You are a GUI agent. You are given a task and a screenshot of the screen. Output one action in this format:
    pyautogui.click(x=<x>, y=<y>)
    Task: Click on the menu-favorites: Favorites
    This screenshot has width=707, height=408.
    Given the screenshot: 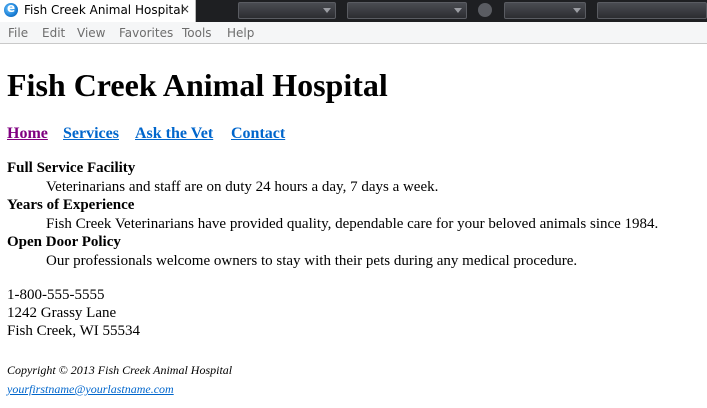 What is the action you would take?
    pyautogui.click(x=146, y=33)
    